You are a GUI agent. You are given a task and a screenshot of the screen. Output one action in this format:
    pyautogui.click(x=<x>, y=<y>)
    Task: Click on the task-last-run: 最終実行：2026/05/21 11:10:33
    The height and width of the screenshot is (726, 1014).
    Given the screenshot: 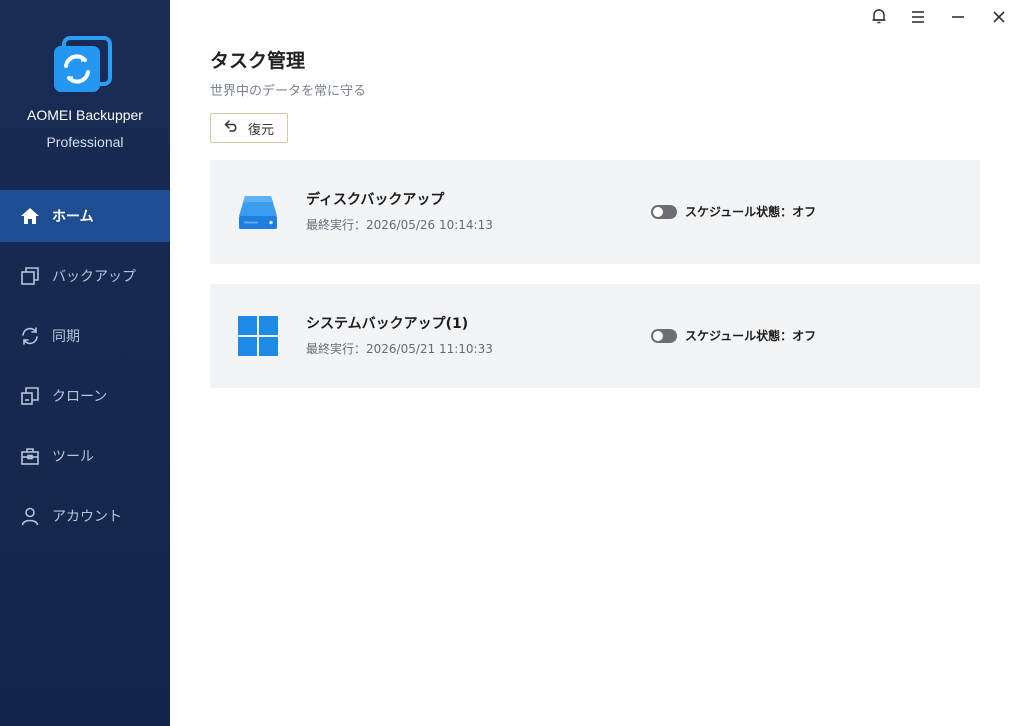 What is the action you would take?
    pyautogui.click(x=399, y=349)
    